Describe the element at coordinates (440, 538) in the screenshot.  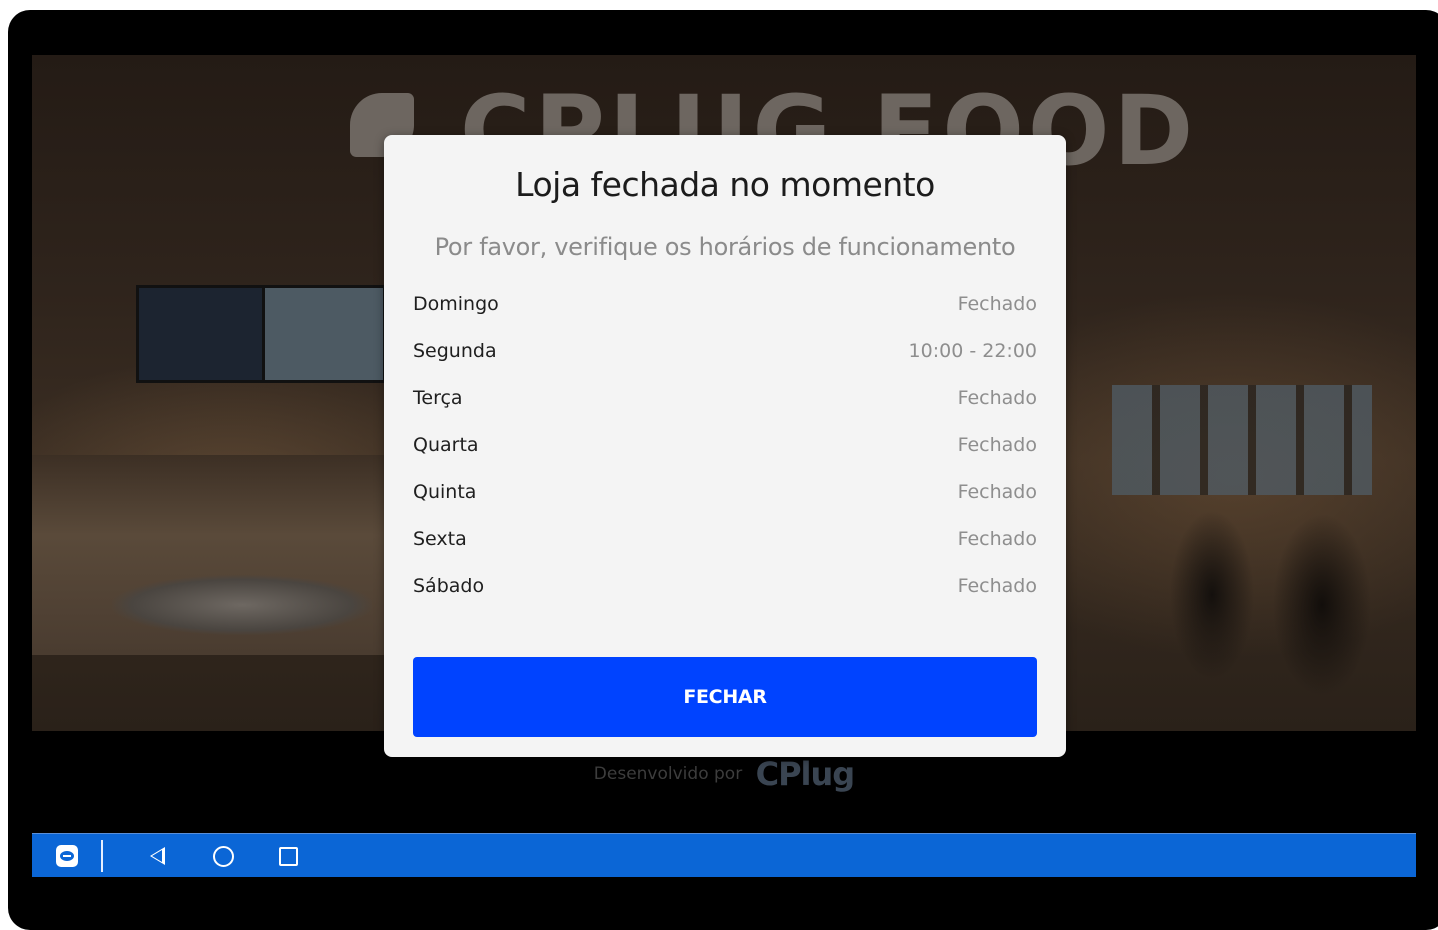
I see `day-label: Sexta` at that location.